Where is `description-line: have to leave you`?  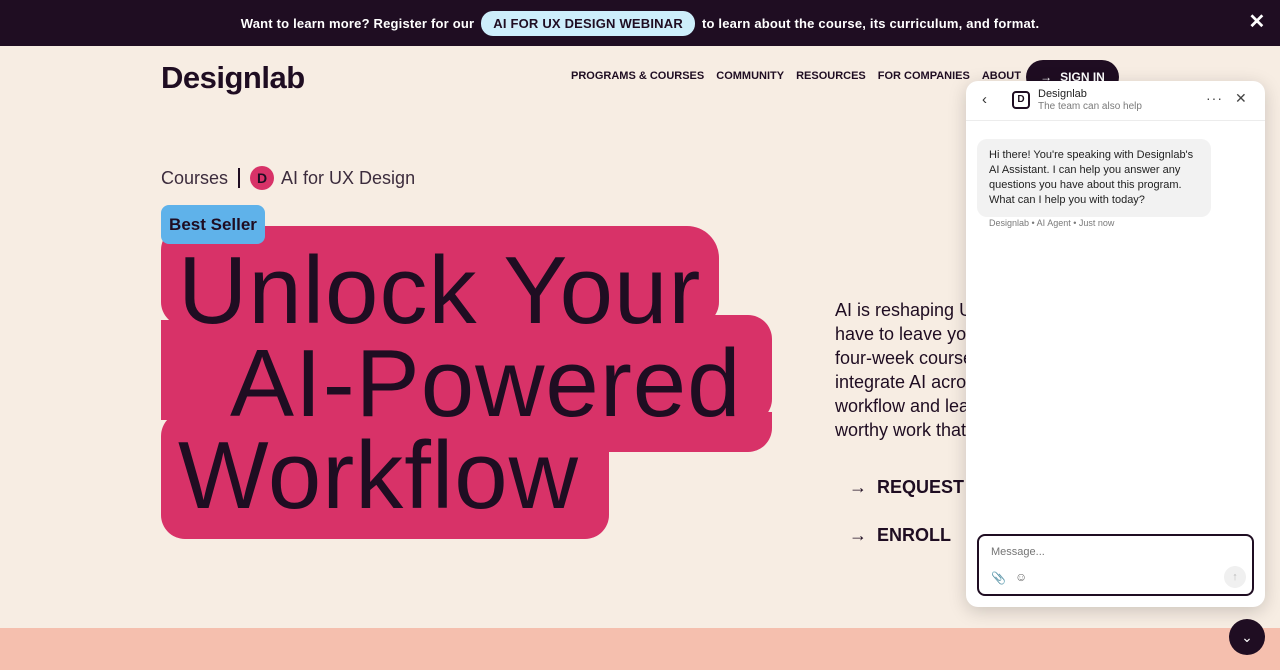 description-line: have to leave you is located at coordinates (905, 334).